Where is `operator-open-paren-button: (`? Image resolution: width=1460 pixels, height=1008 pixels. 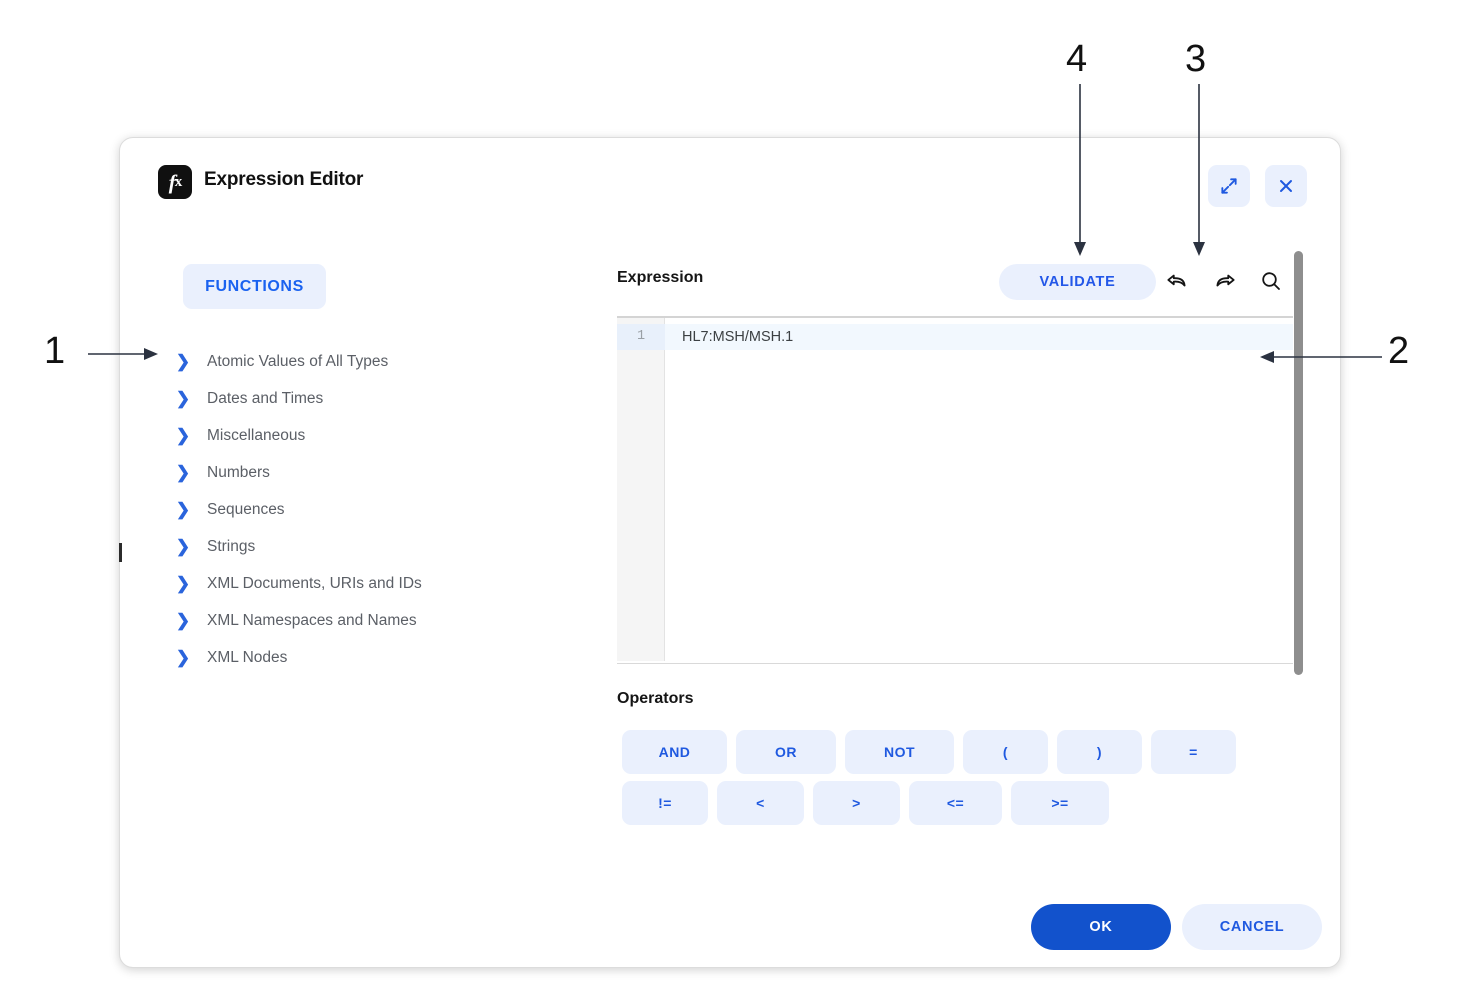 operator-open-paren-button: ( is located at coordinates (1005, 752).